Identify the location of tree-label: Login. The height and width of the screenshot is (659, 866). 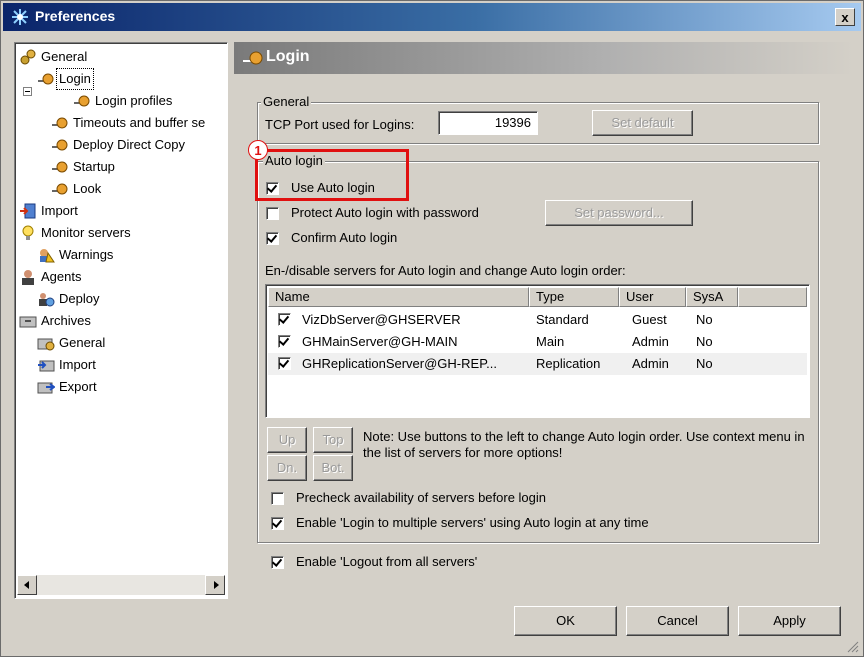
(75, 79).